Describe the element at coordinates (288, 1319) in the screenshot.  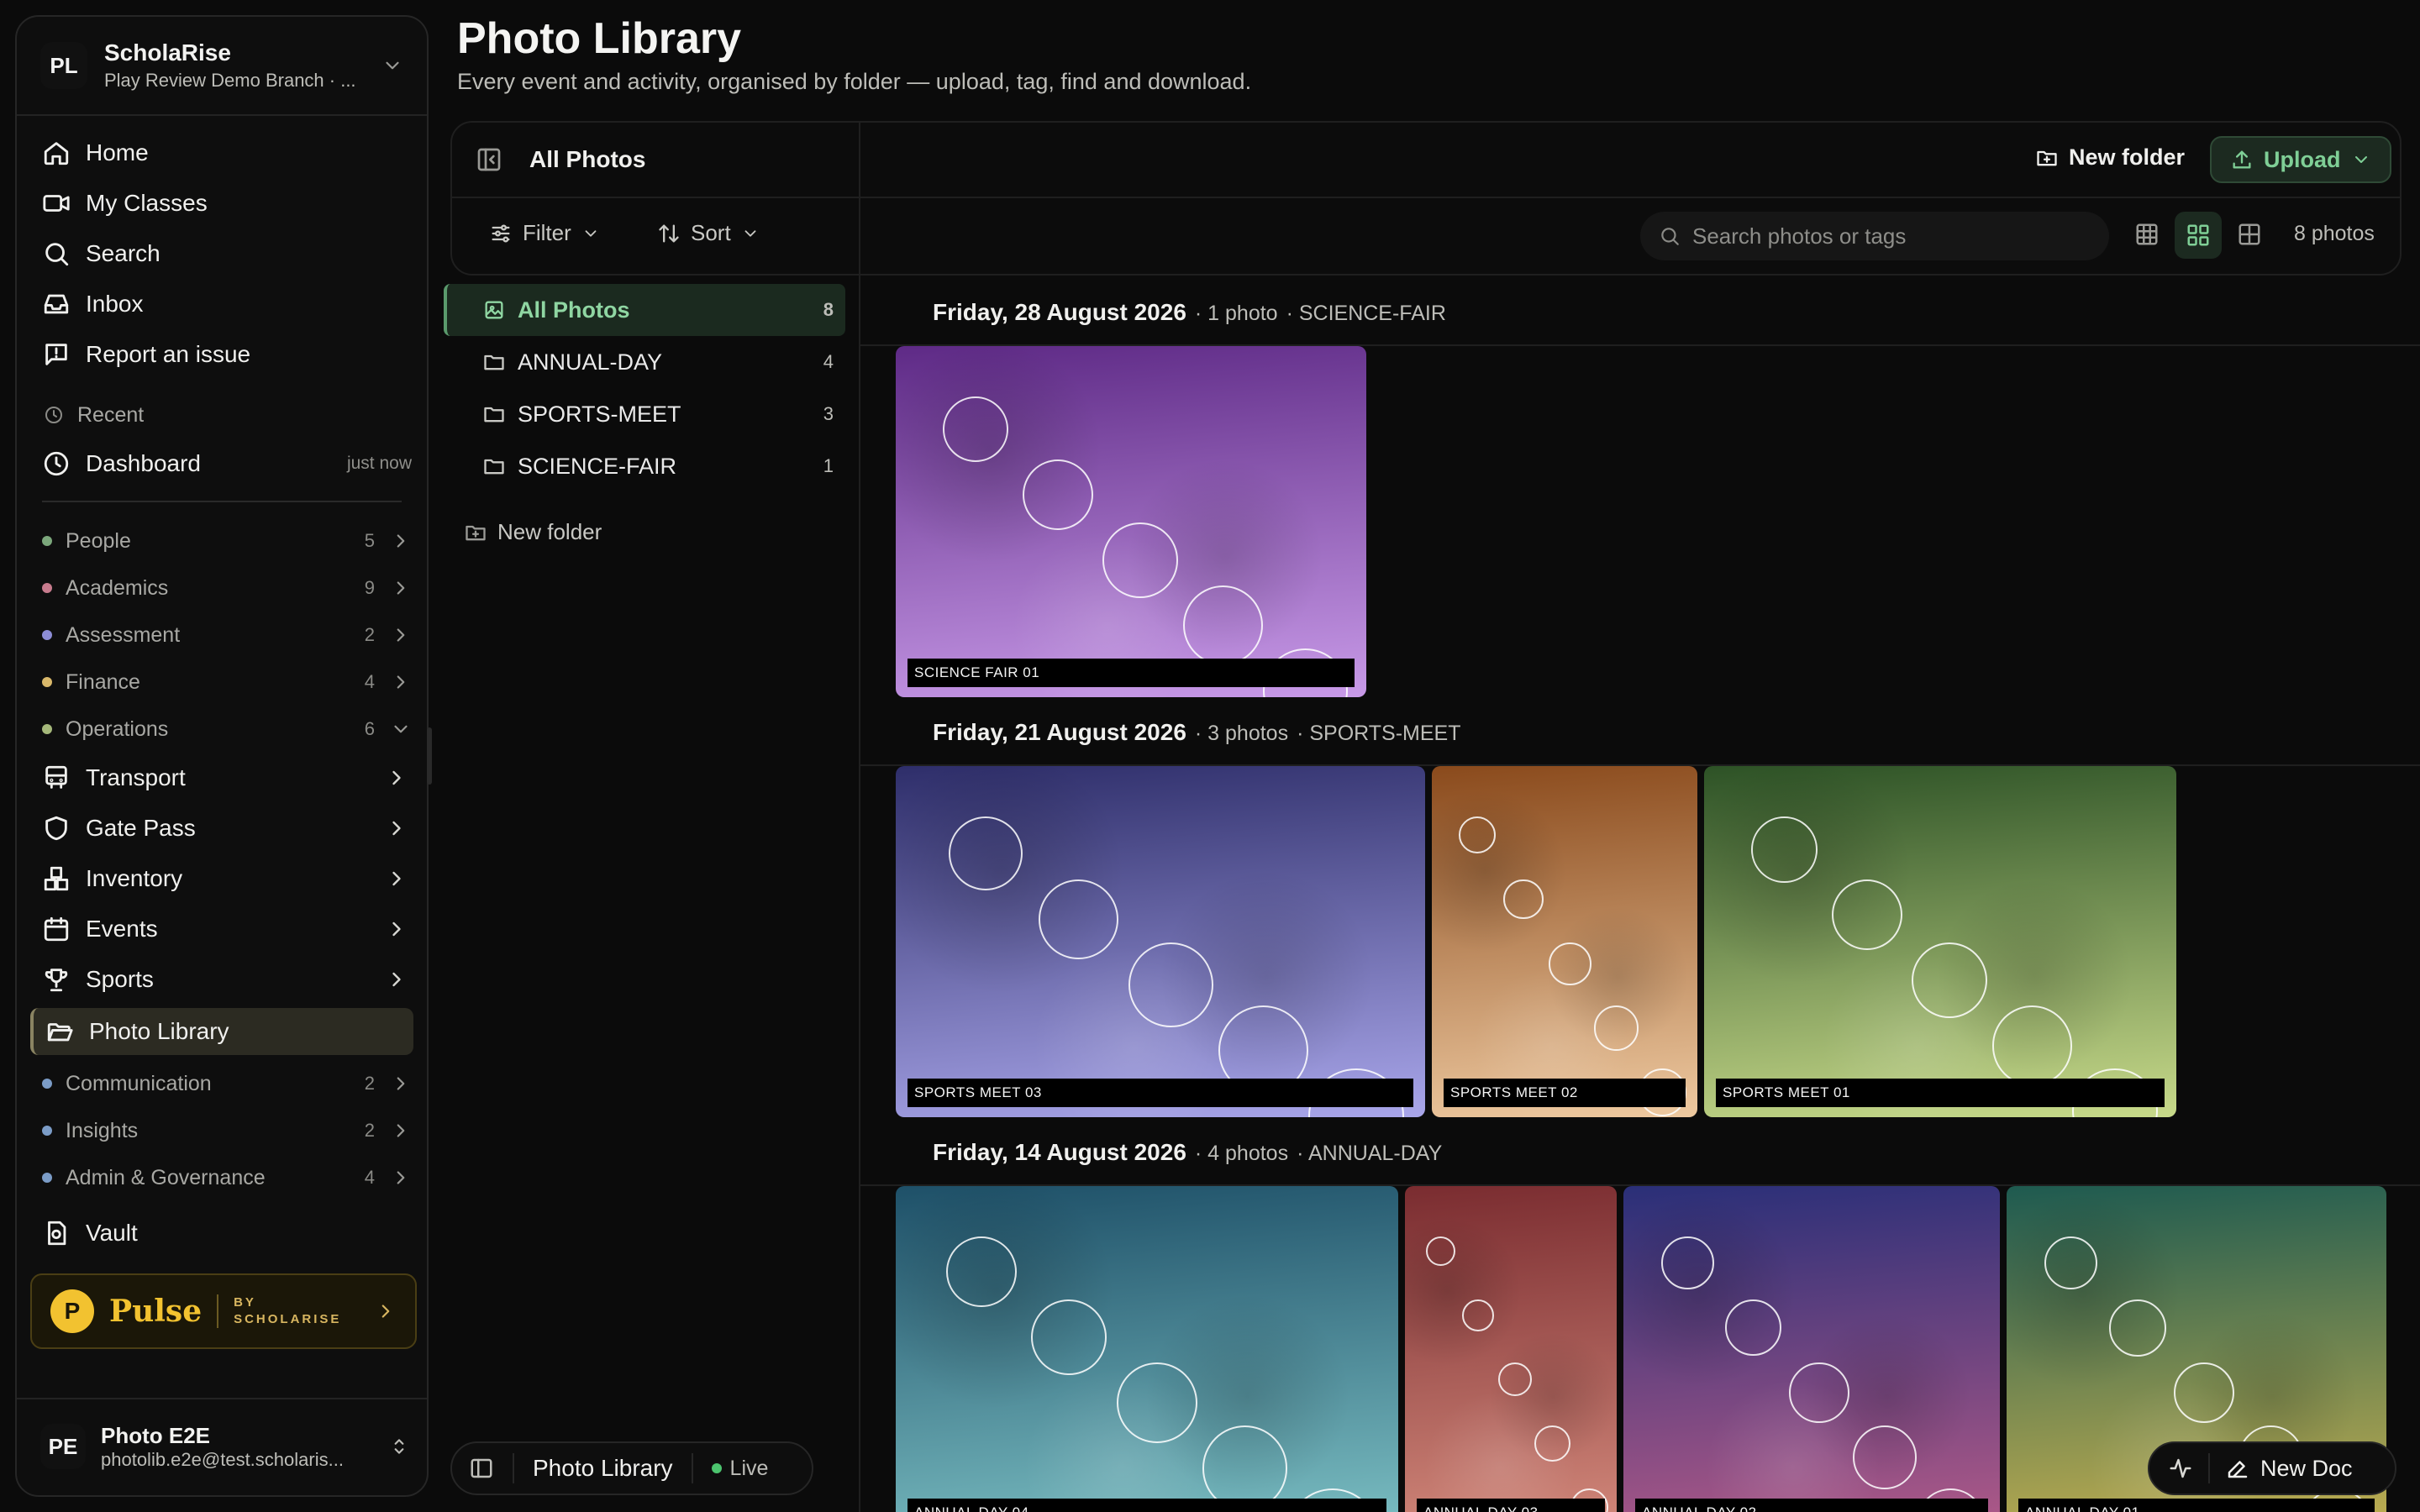
I see `pulse-brand: SCHOLARISE` at that location.